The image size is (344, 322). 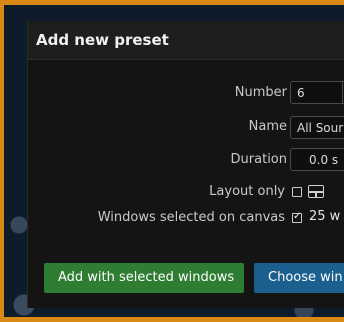 I want to click on name-value: All Sour, so click(x=320, y=128).